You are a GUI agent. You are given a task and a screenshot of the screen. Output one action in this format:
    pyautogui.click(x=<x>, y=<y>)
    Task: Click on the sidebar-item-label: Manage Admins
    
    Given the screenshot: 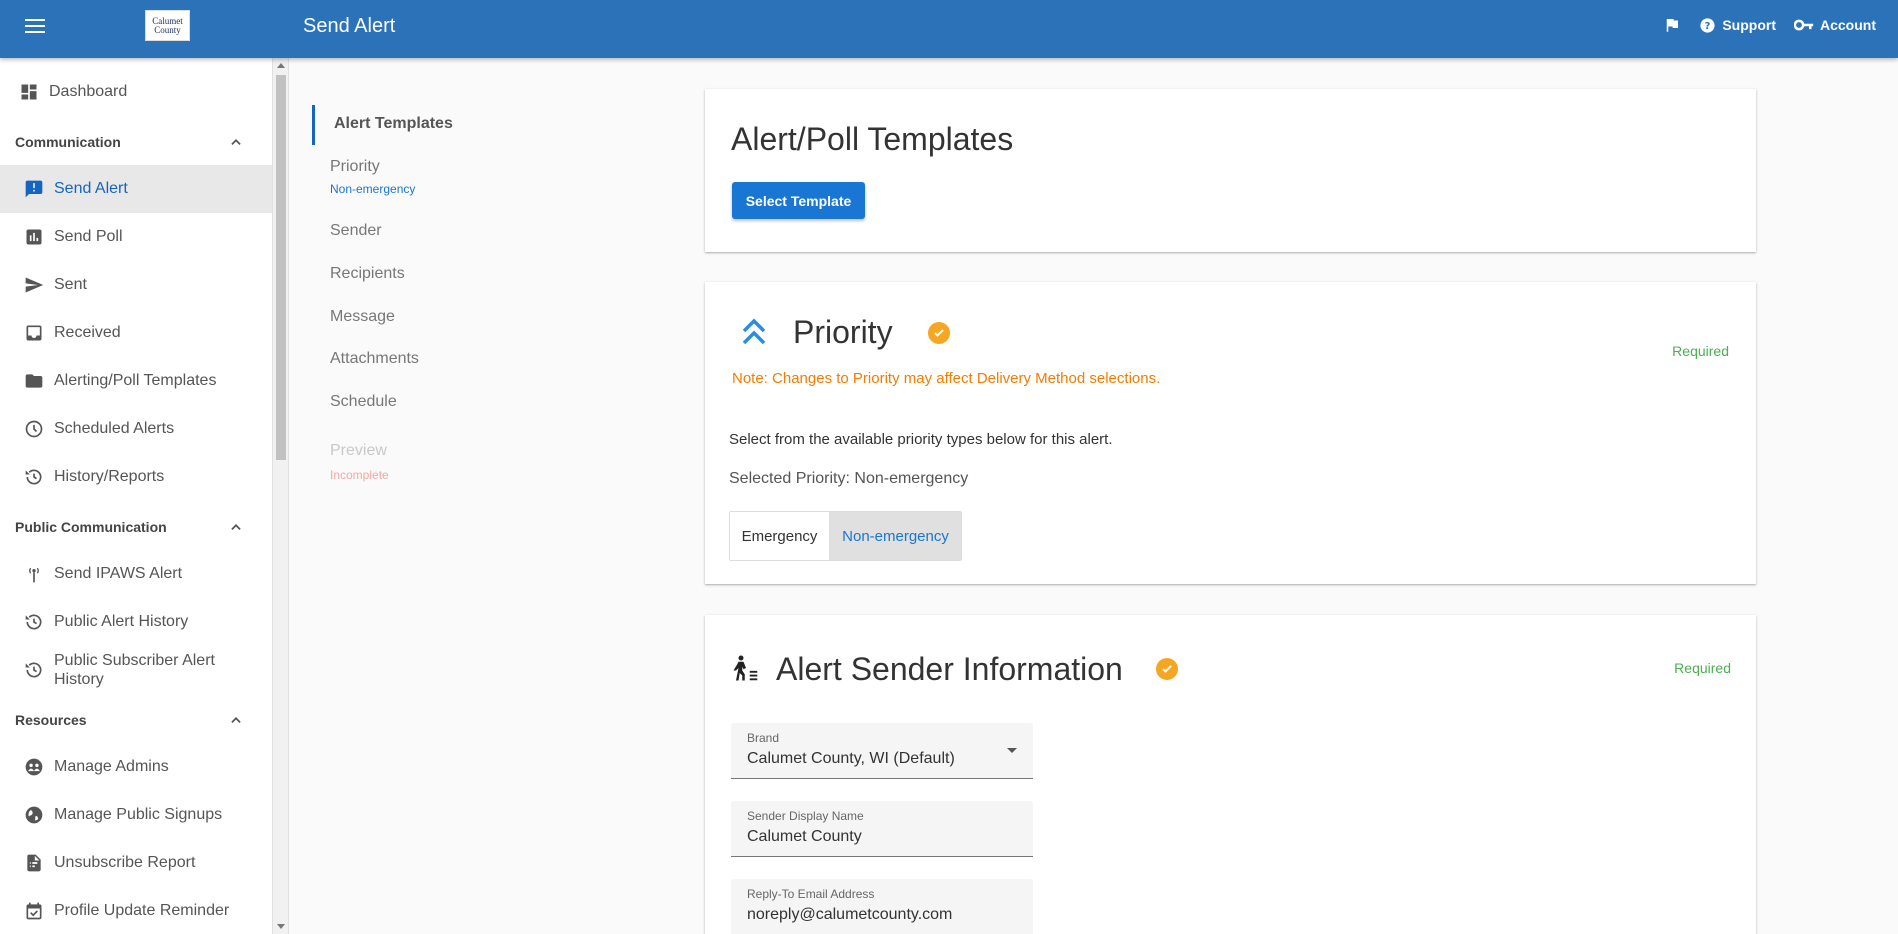 What is the action you would take?
    pyautogui.click(x=111, y=766)
    